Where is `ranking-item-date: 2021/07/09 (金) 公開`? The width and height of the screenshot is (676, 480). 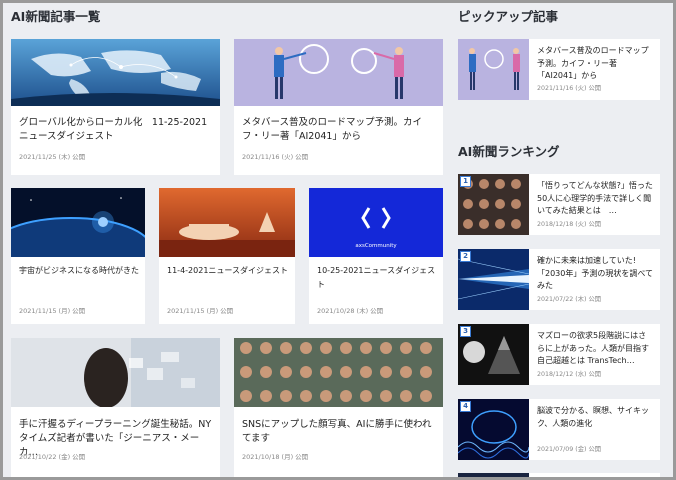 ranking-item-date: 2021/07/09 (金) 公開 is located at coordinates (569, 449).